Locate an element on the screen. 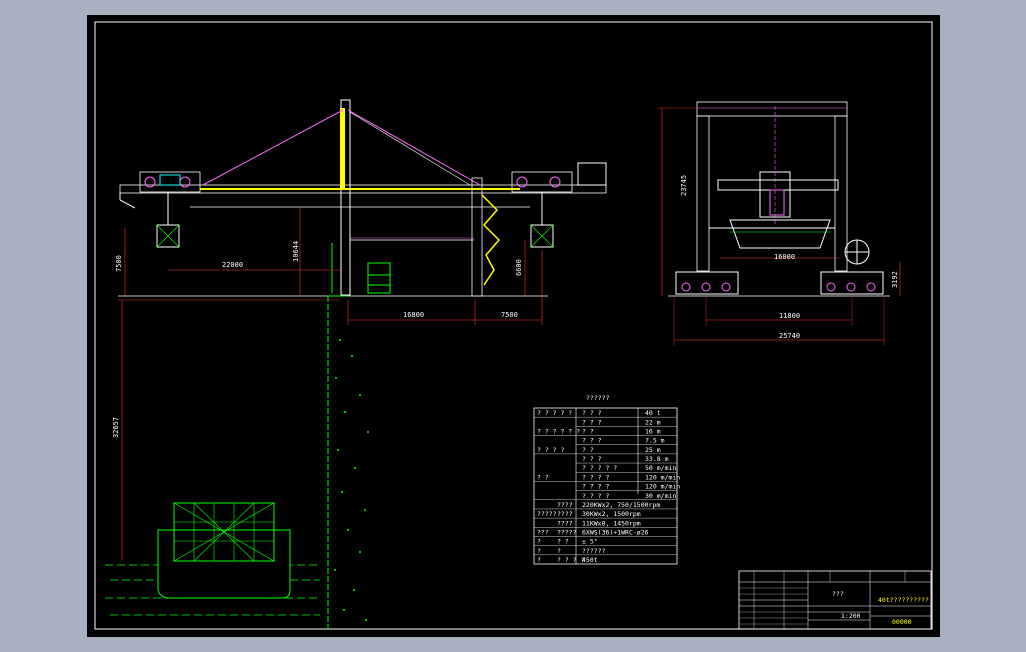  dim-lift: 10644 is located at coordinates (296, 251).